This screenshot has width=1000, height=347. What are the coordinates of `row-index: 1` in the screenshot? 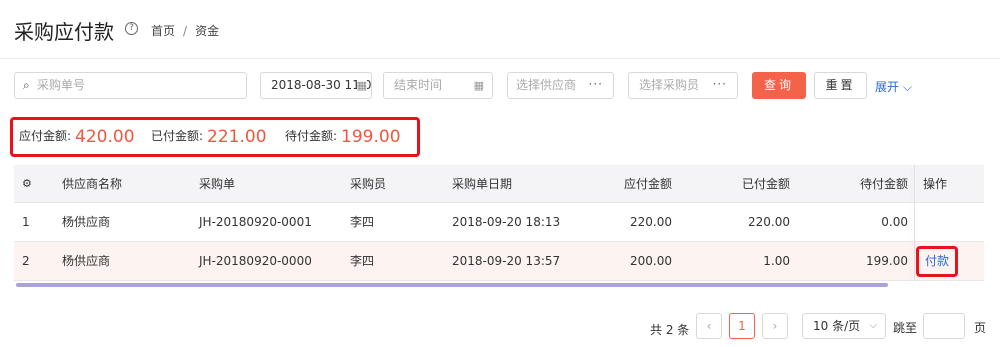 It's located at (26, 222).